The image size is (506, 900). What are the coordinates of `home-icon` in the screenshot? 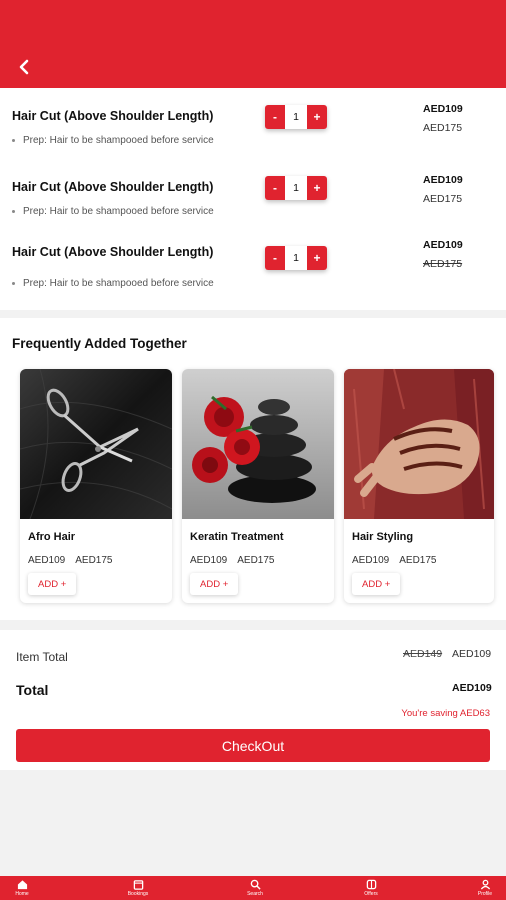 It's located at (22, 885).